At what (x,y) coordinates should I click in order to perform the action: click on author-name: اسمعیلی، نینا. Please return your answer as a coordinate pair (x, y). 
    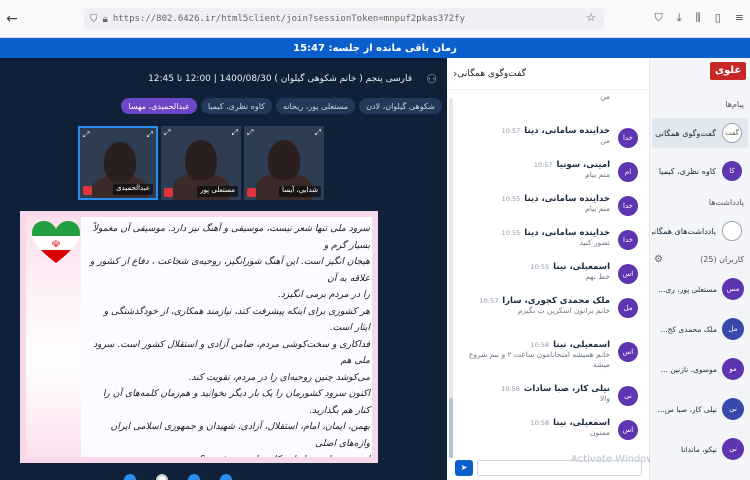
    Looking at the image, I should click on (581, 267).